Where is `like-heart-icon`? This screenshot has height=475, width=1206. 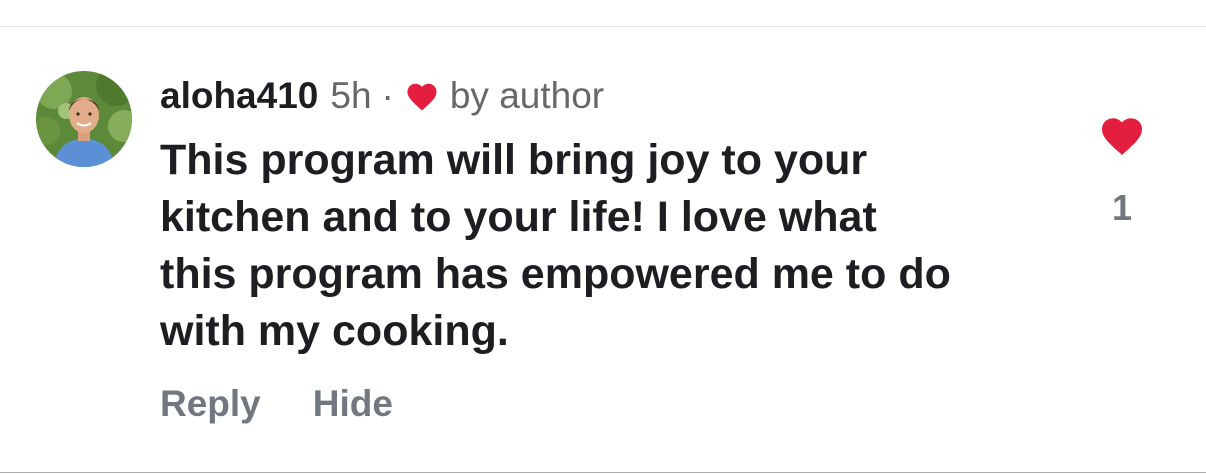 like-heart-icon is located at coordinates (1122, 135).